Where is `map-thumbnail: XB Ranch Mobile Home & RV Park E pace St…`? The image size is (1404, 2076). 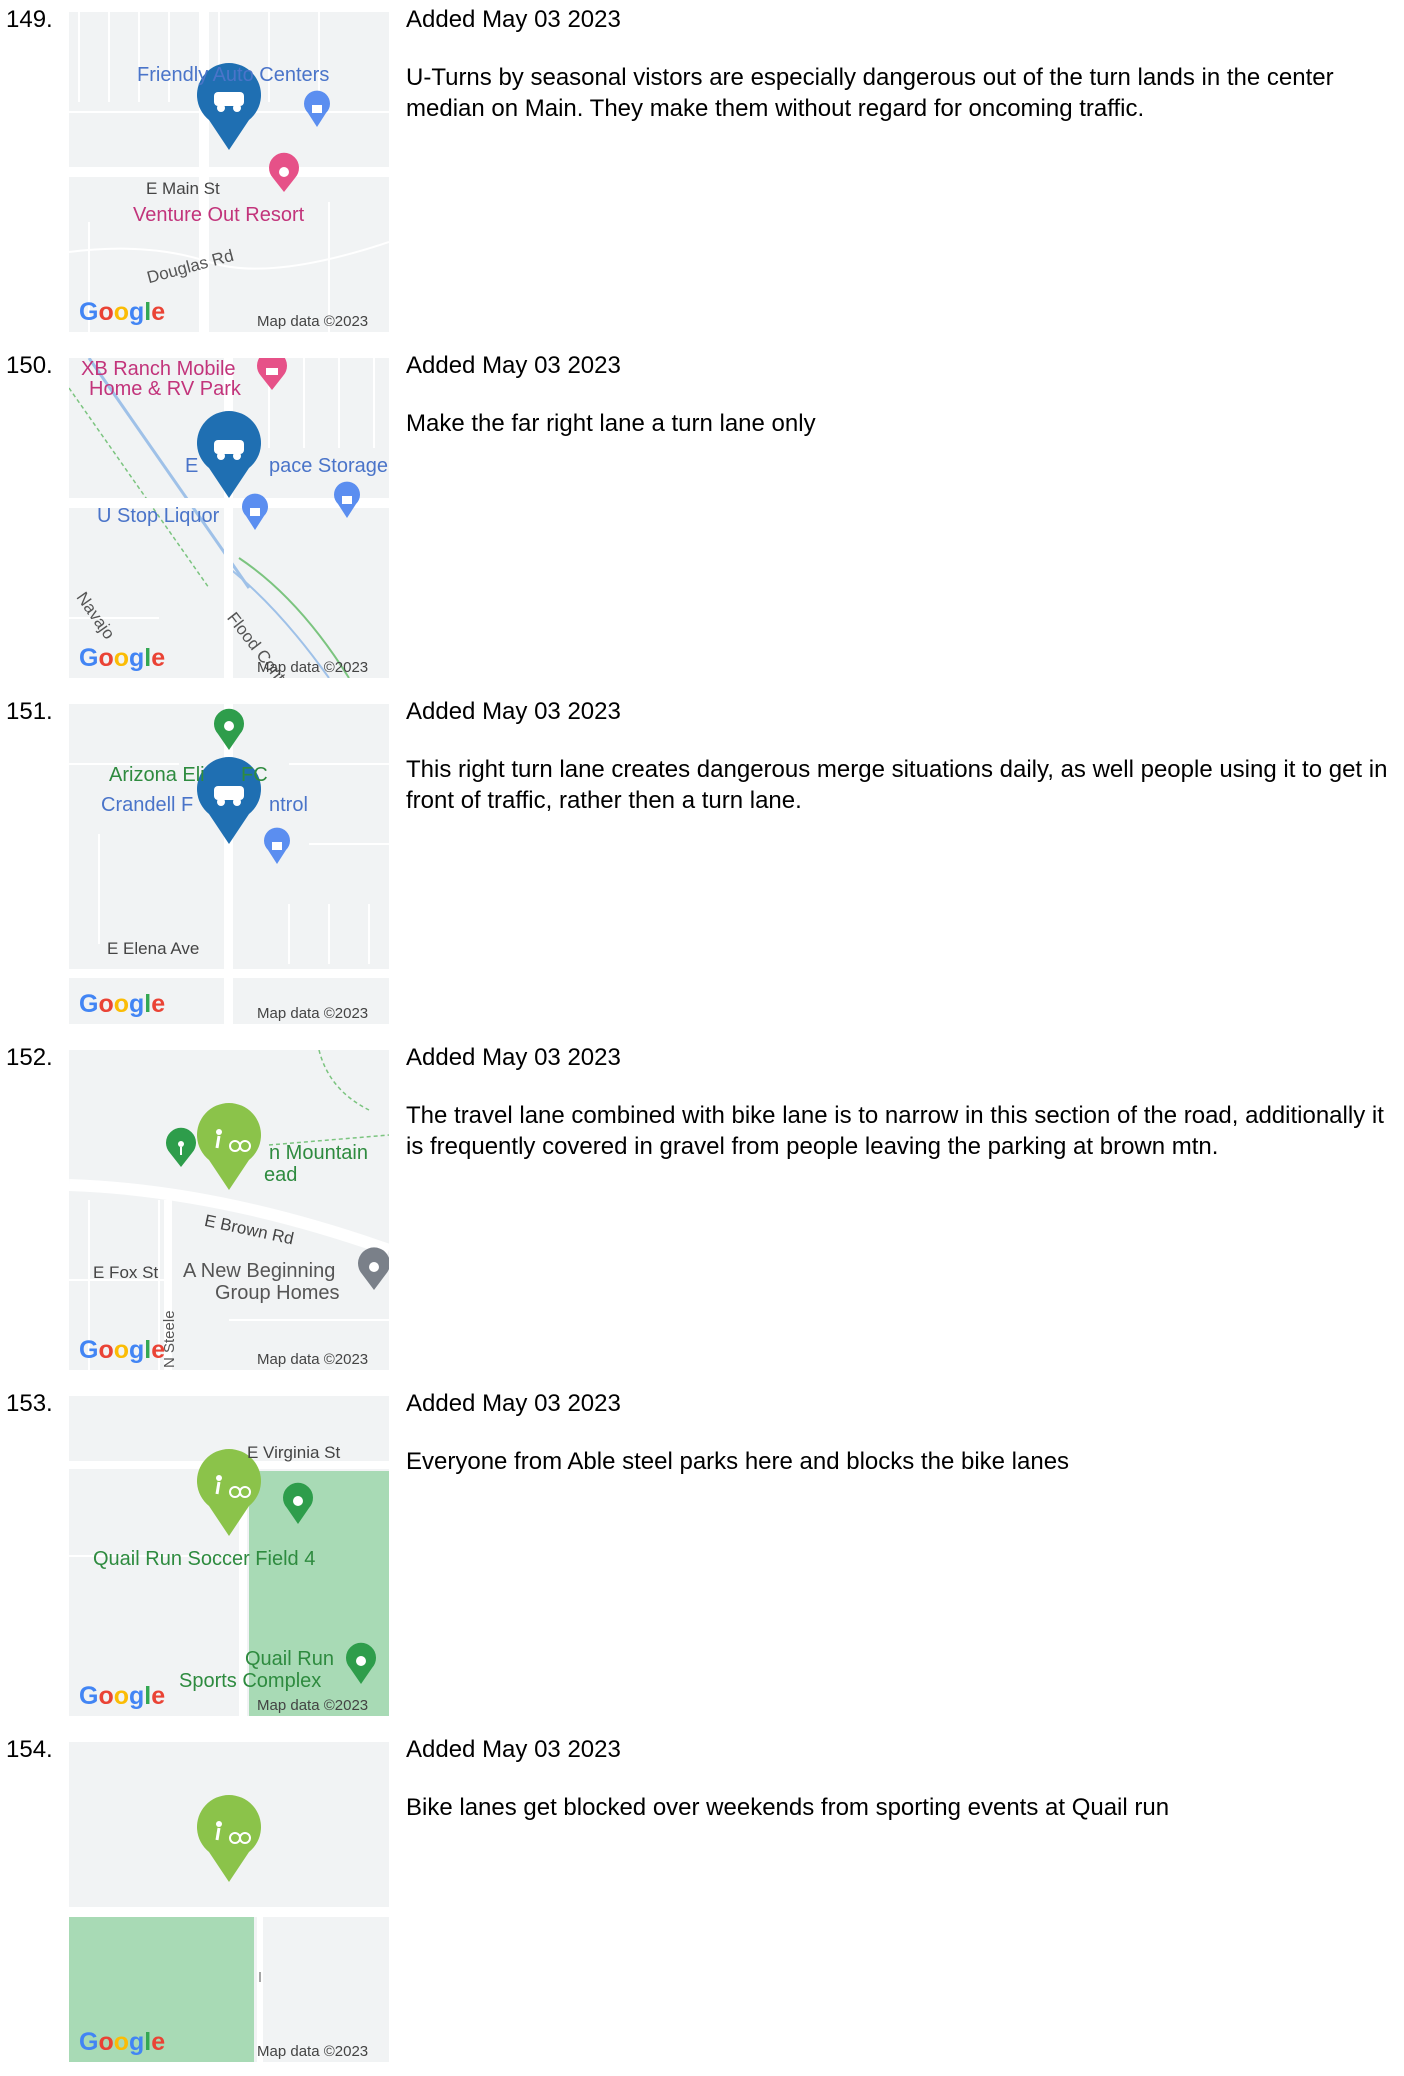 map-thumbnail: XB Ranch Mobile Home & RV Park E pace St… is located at coordinates (229, 518).